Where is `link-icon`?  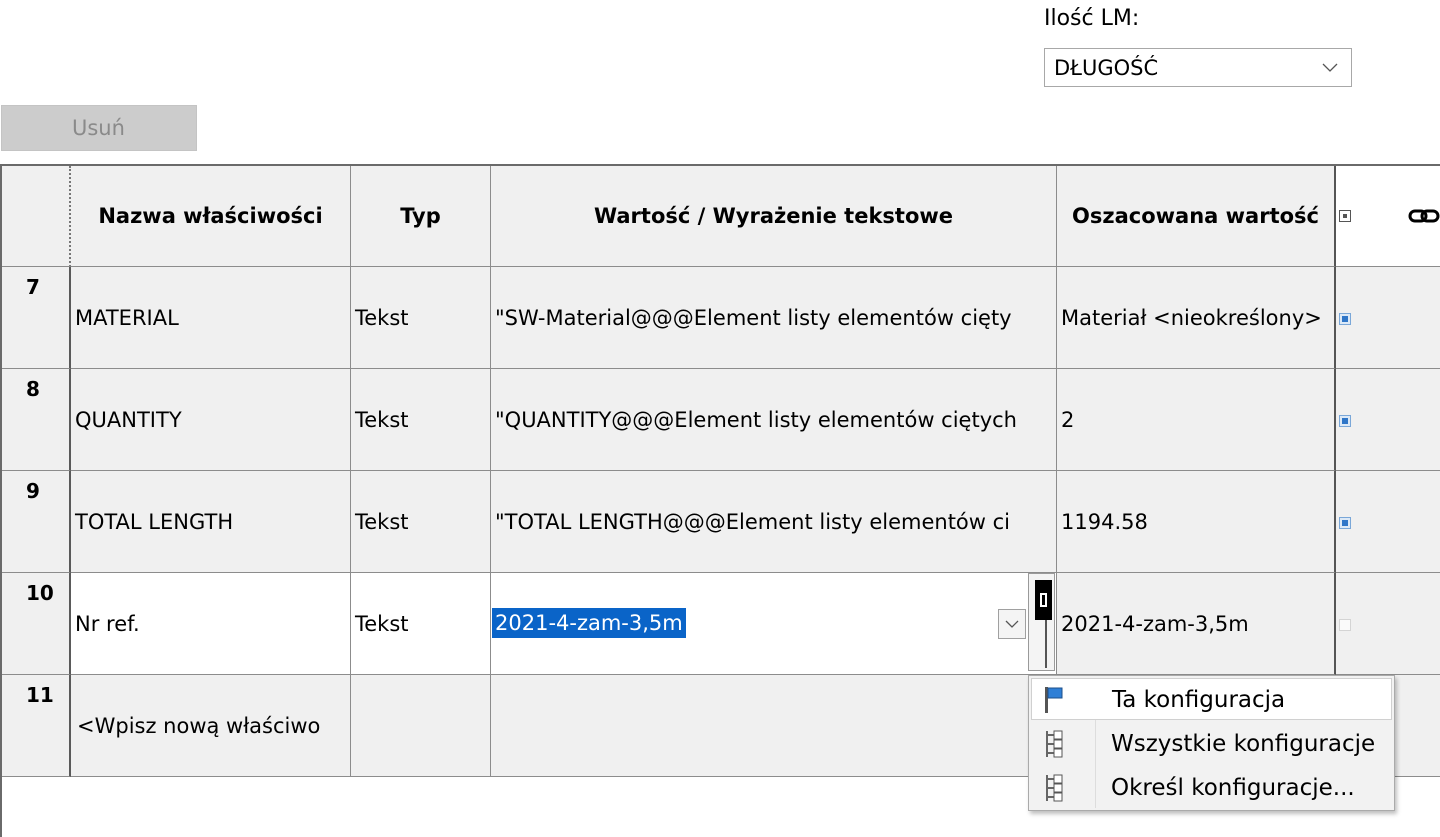
link-icon is located at coordinates (1424, 216).